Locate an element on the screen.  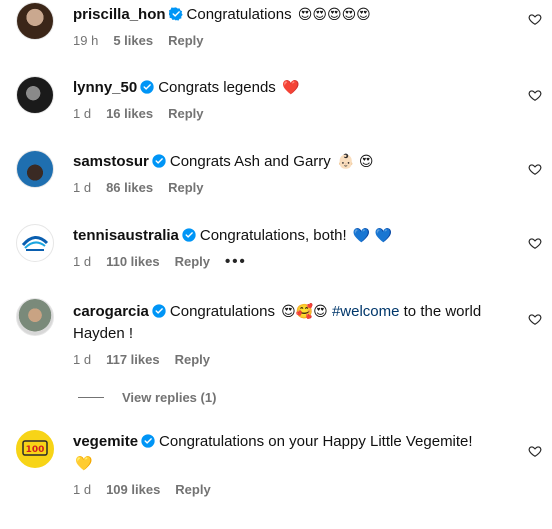
emoji-red-heart: ❤️ is located at coordinates (290, 88).